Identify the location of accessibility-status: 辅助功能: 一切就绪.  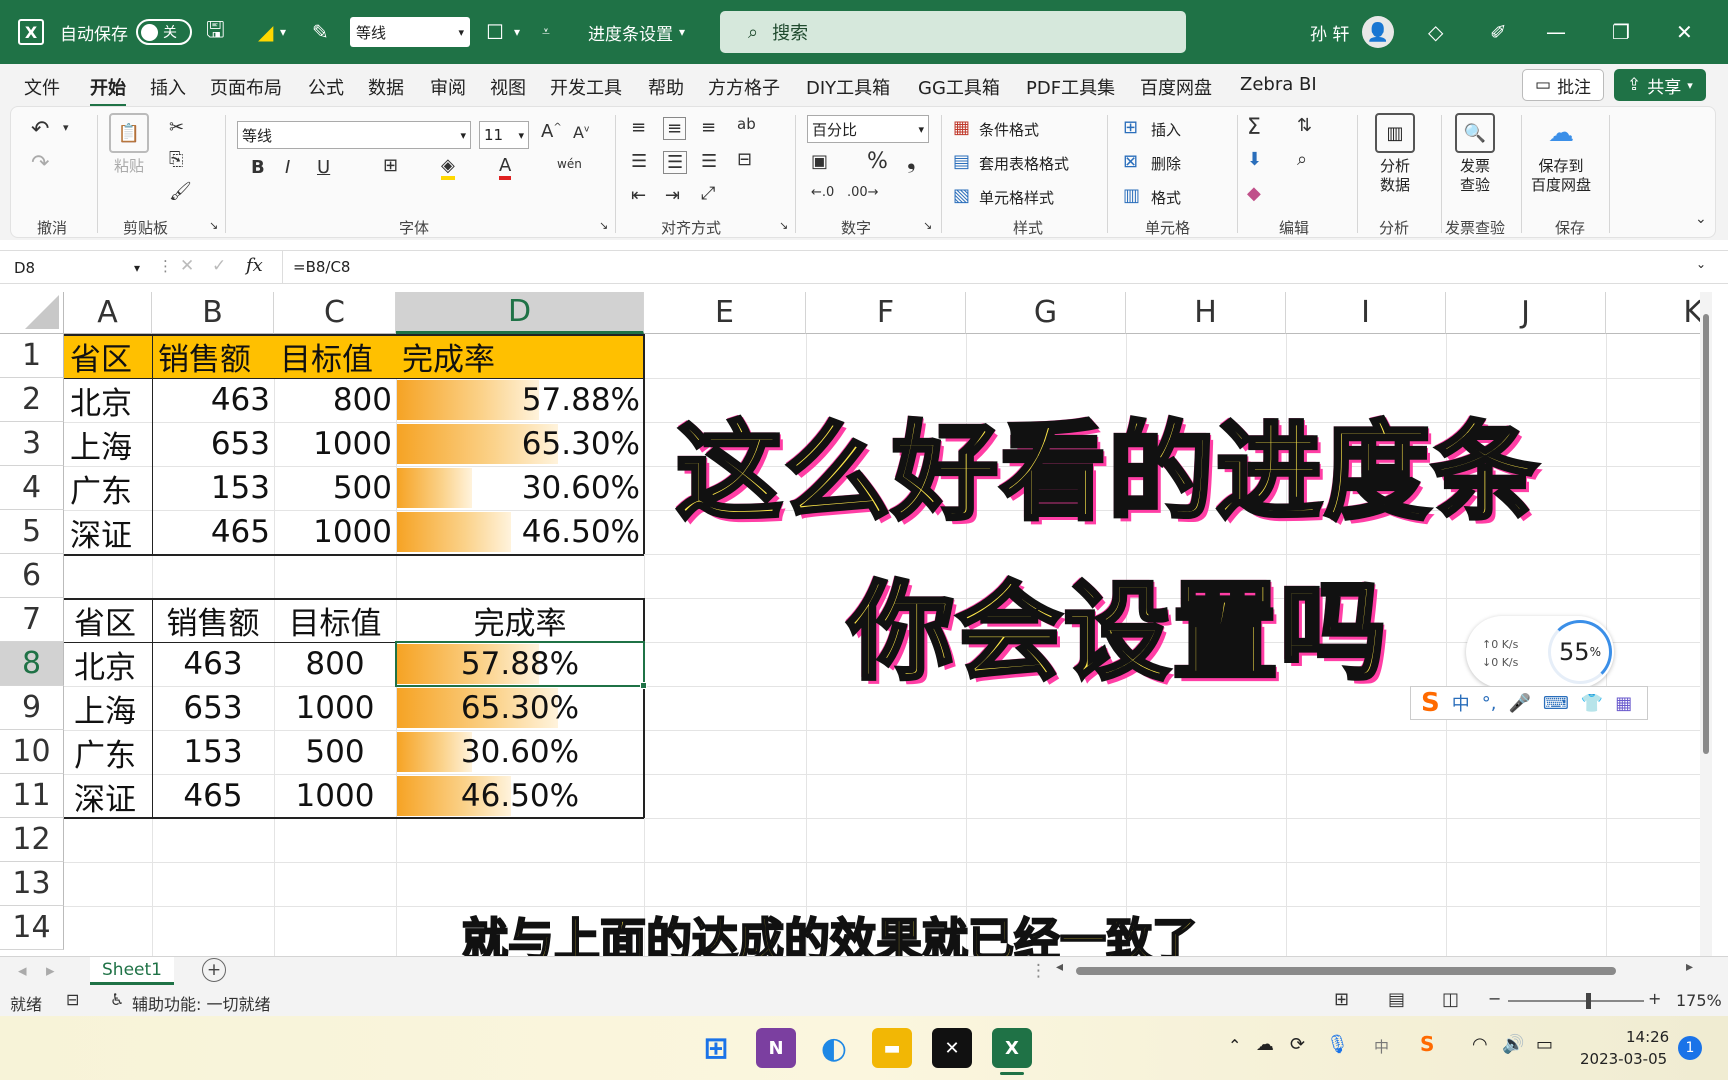
(201, 1003).